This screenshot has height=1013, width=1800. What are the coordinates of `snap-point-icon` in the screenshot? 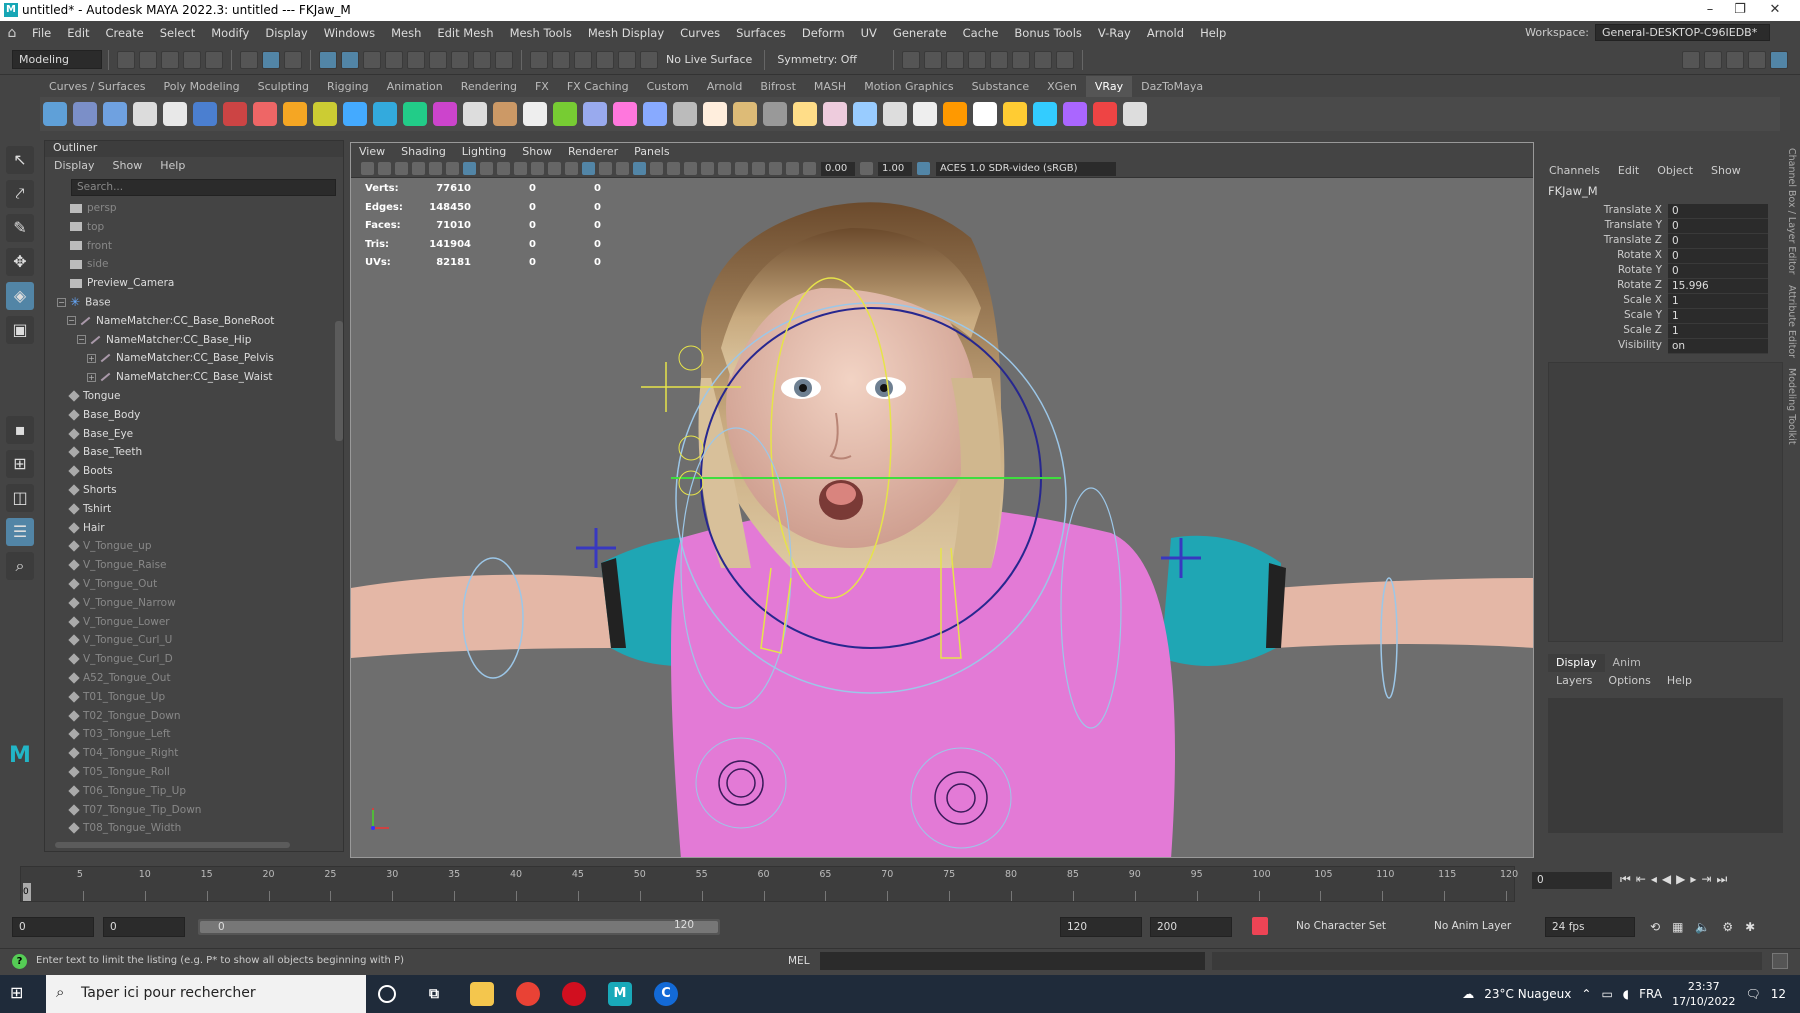 It's located at (583, 59).